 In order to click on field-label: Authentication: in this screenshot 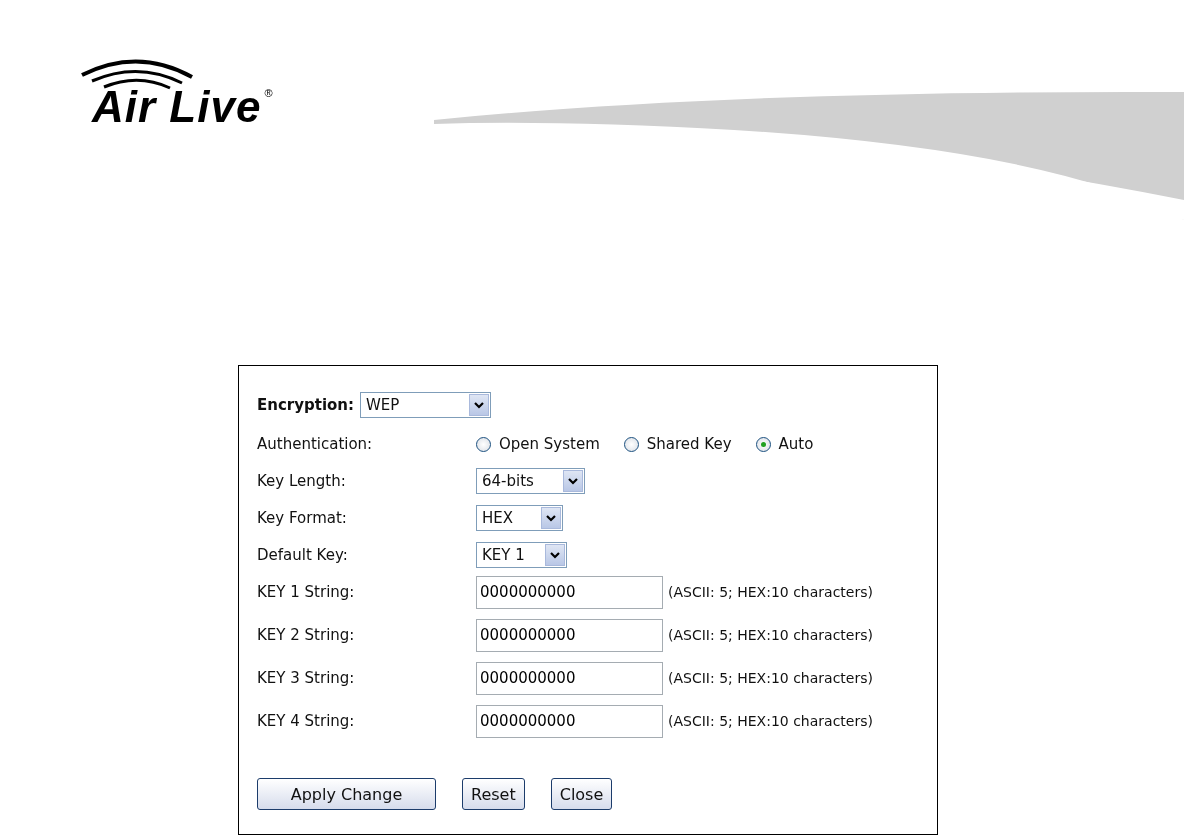, I will do `click(315, 444)`.